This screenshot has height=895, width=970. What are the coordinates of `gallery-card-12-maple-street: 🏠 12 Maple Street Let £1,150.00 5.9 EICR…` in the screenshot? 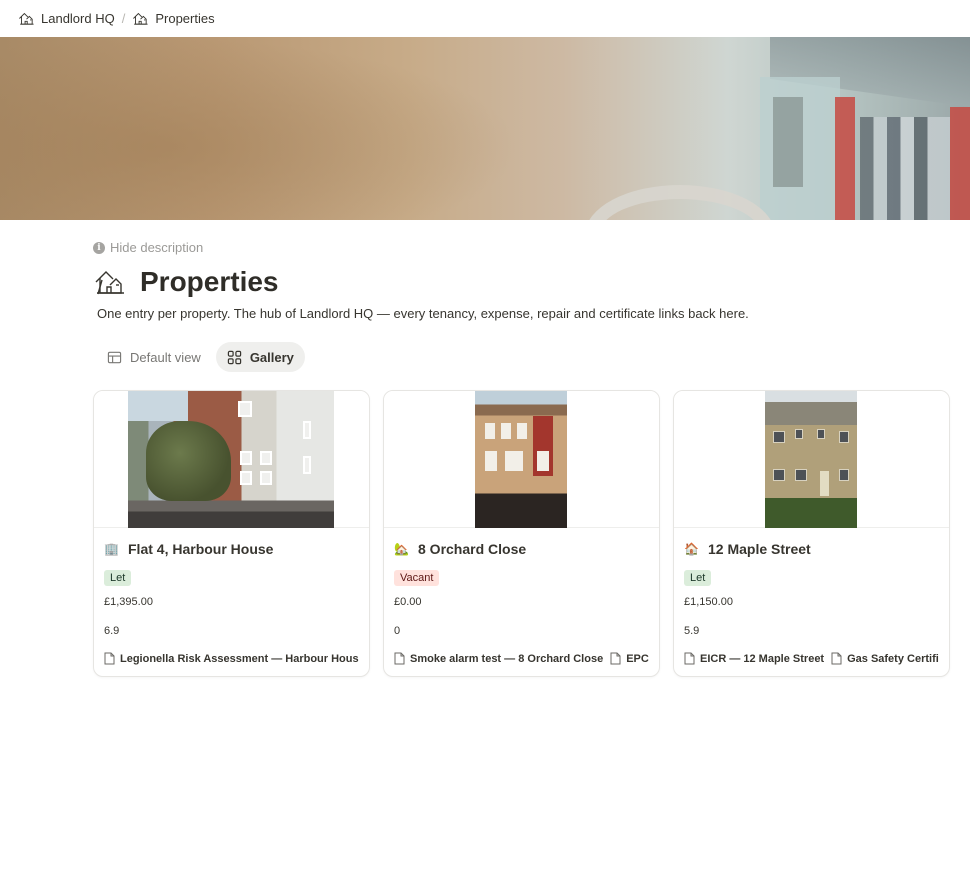 It's located at (811, 533).